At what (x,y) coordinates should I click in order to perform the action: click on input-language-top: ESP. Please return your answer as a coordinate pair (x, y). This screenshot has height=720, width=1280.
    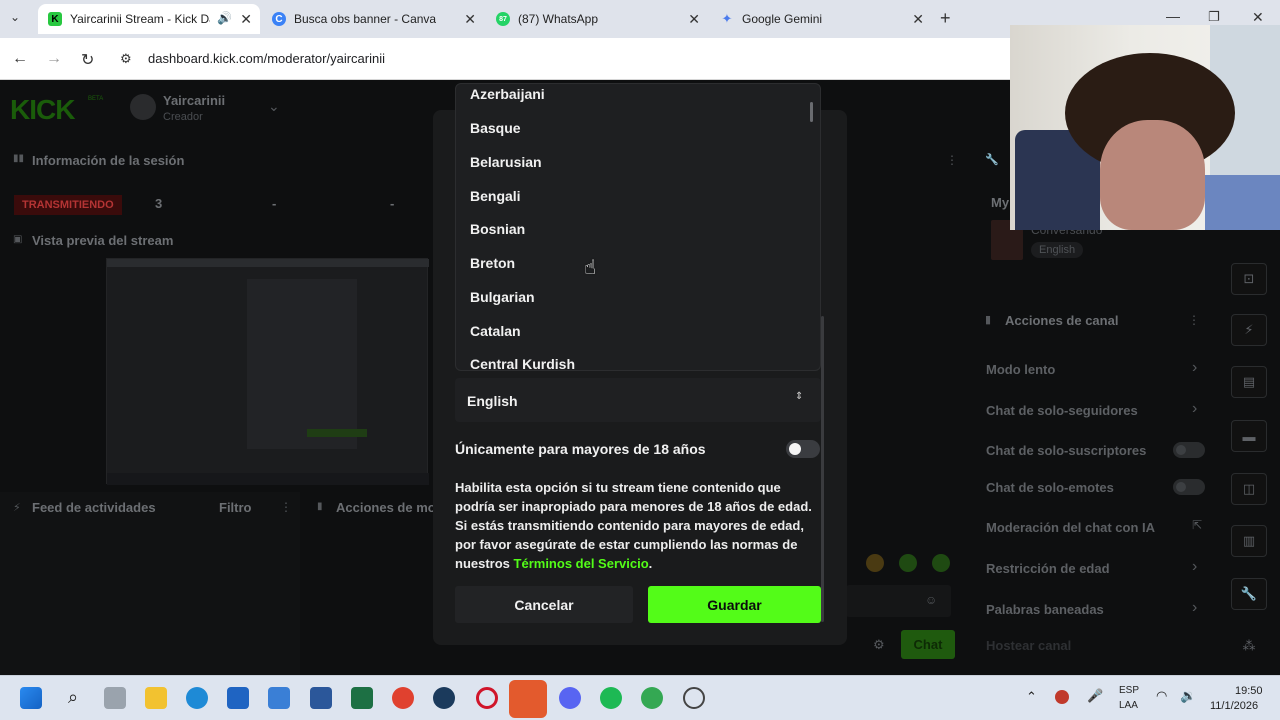
    Looking at the image, I should click on (1129, 690).